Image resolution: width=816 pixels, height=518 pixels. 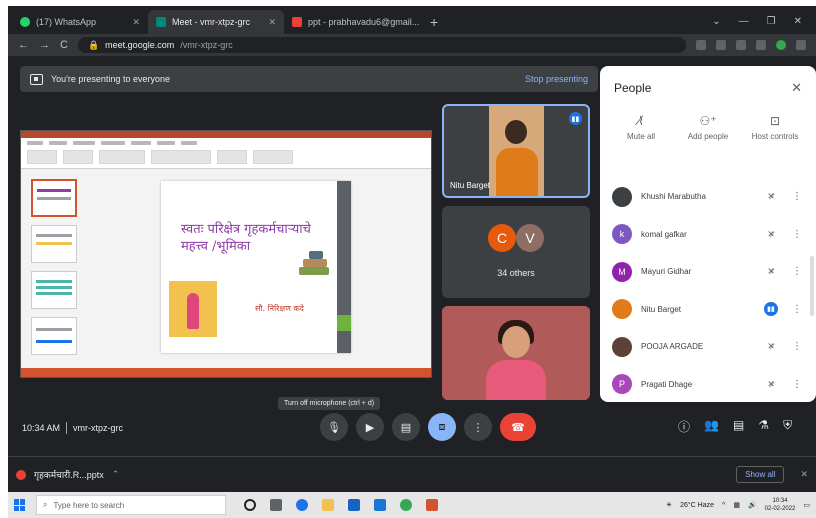 What do you see at coordinates (763, 426) in the screenshot?
I see `activities-icon: ⚗` at bounding box center [763, 426].